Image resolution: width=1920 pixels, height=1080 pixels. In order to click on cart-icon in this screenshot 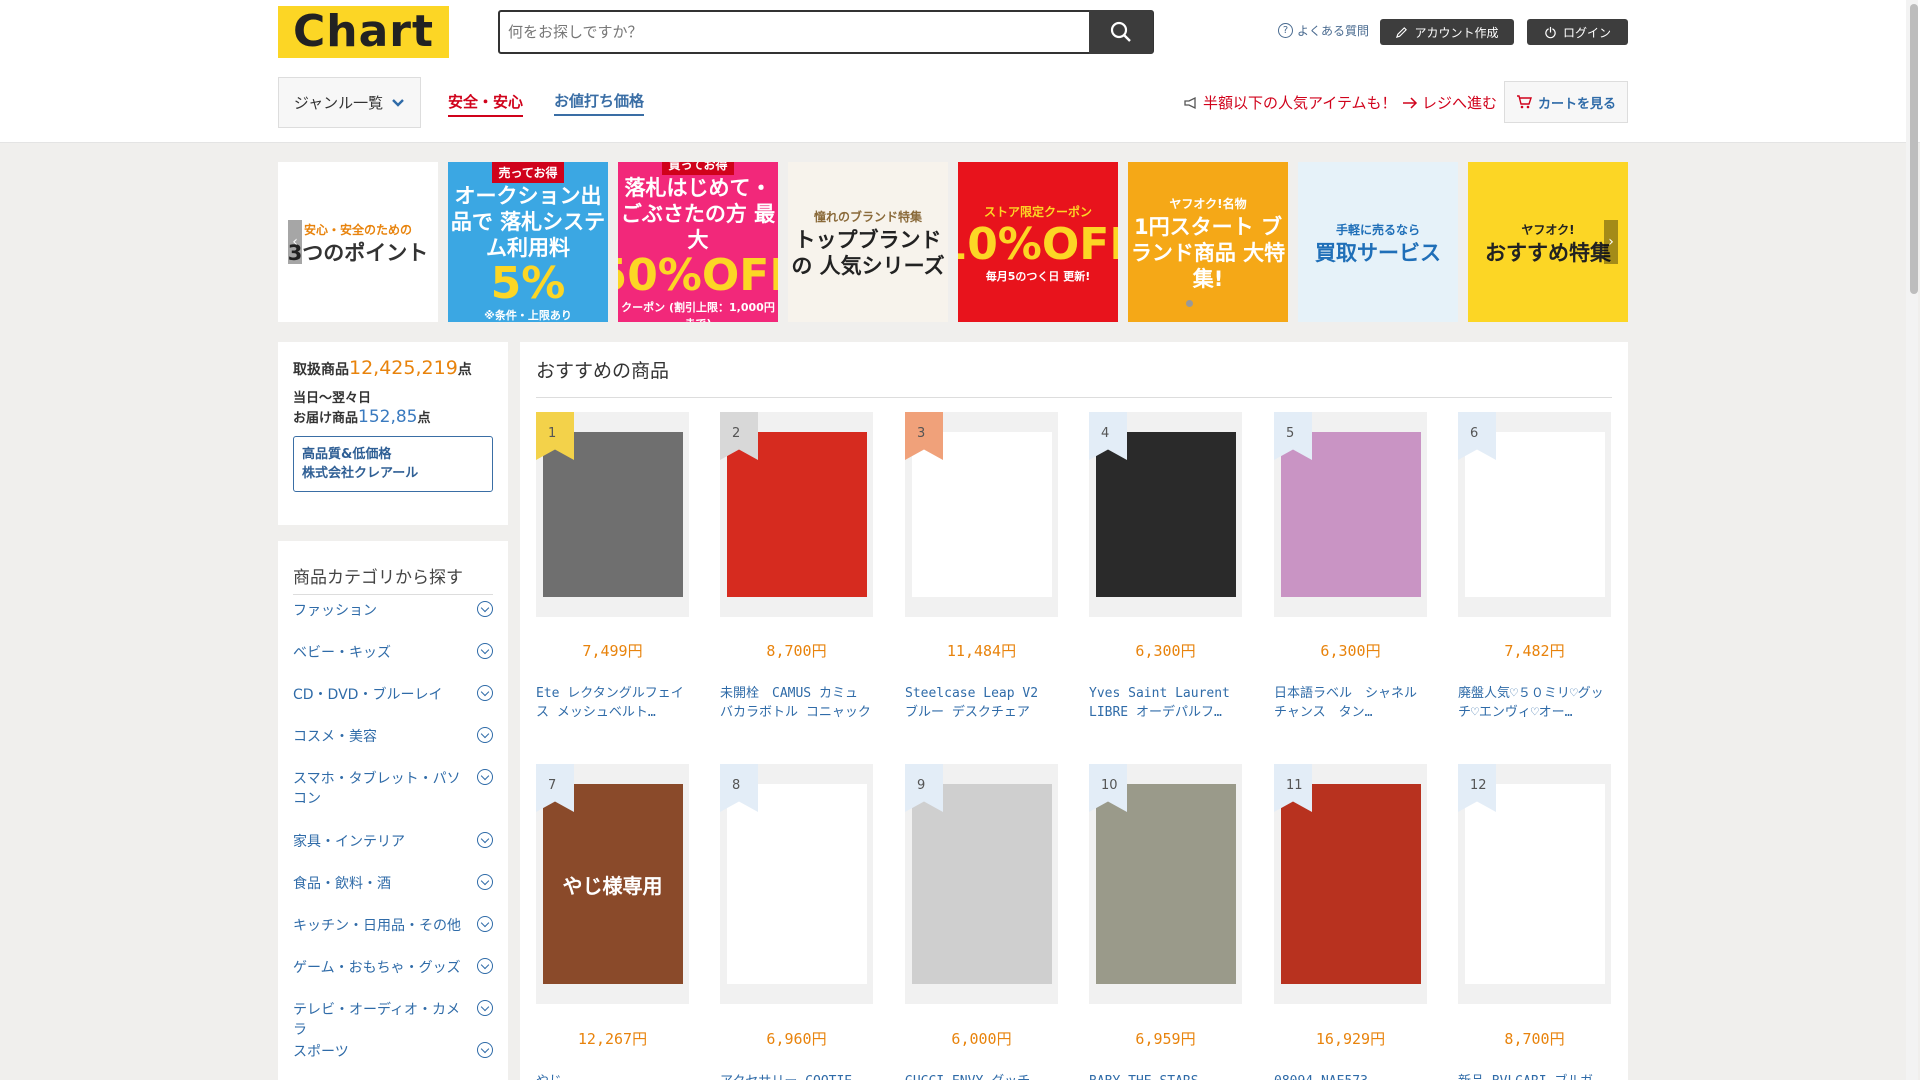, I will do `click(1524, 102)`.